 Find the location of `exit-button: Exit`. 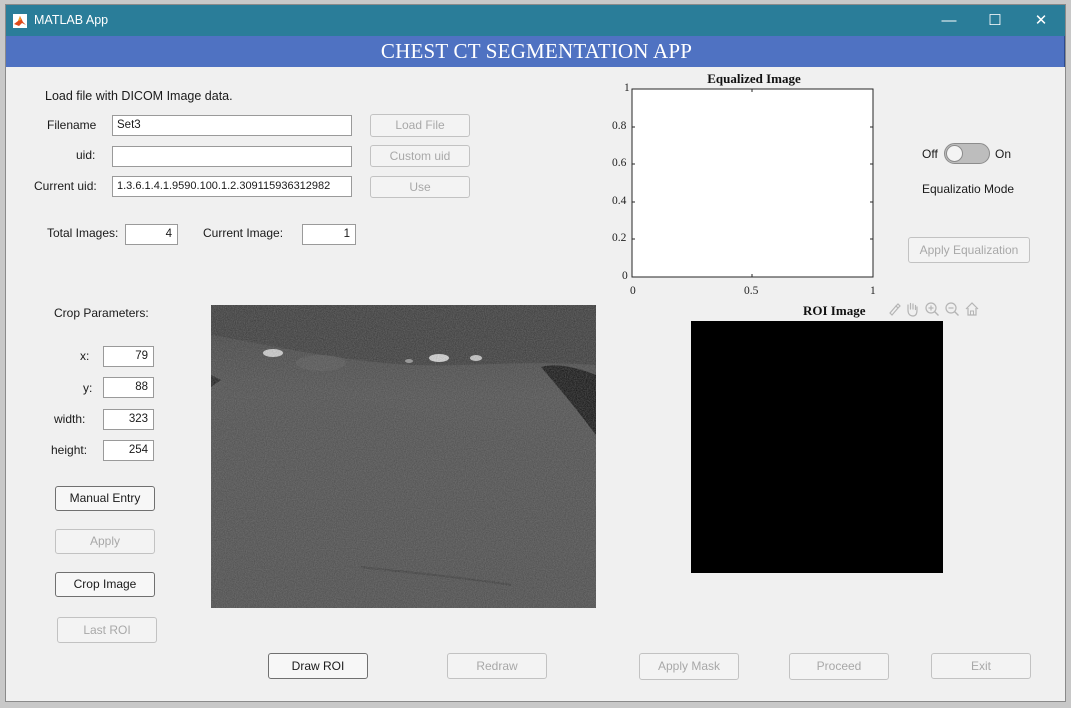

exit-button: Exit is located at coordinates (981, 666).